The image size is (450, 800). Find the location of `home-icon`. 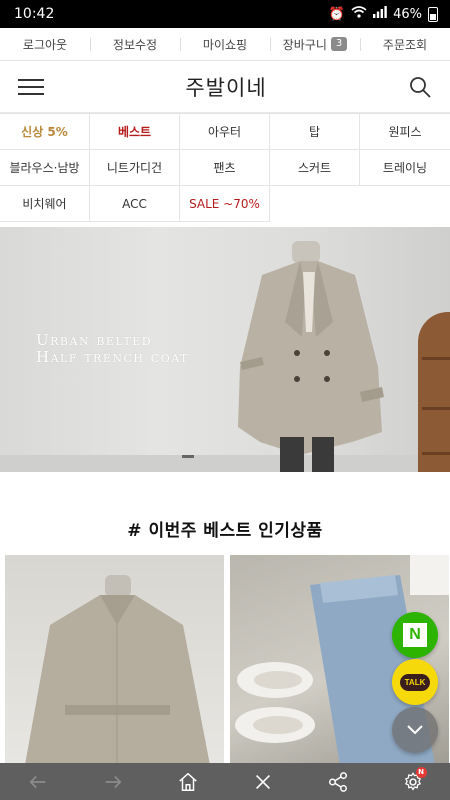

home-icon is located at coordinates (187, 781).